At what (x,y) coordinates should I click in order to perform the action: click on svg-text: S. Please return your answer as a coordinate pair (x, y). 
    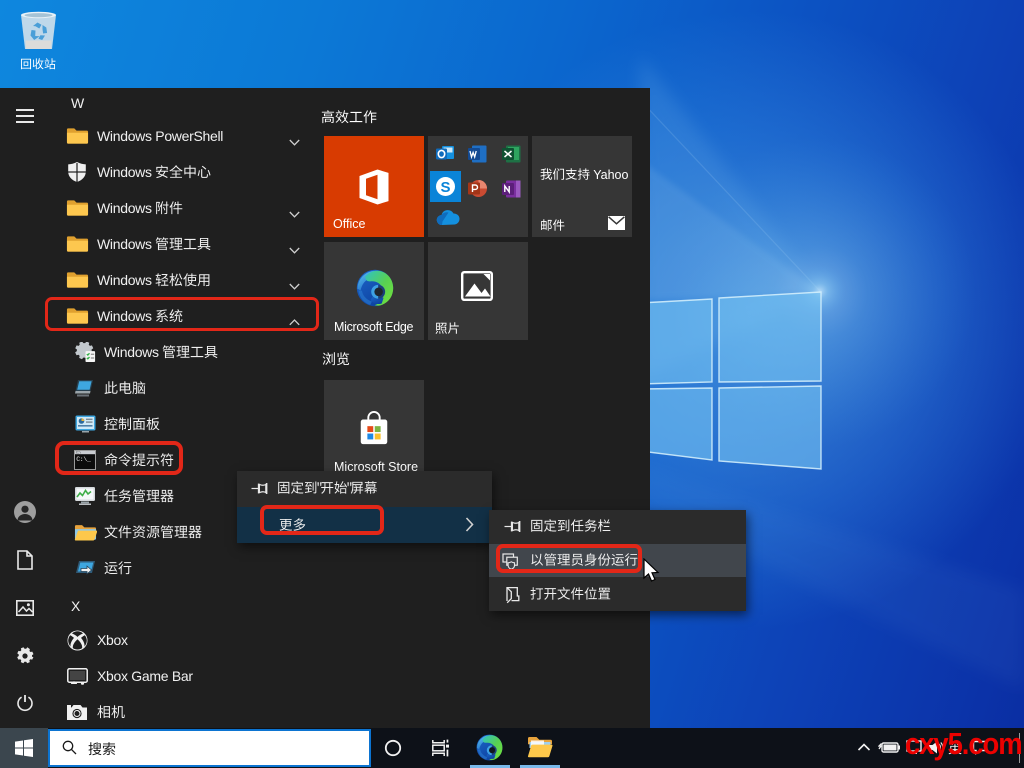
    Looking at the image, I should click on (445, 187).